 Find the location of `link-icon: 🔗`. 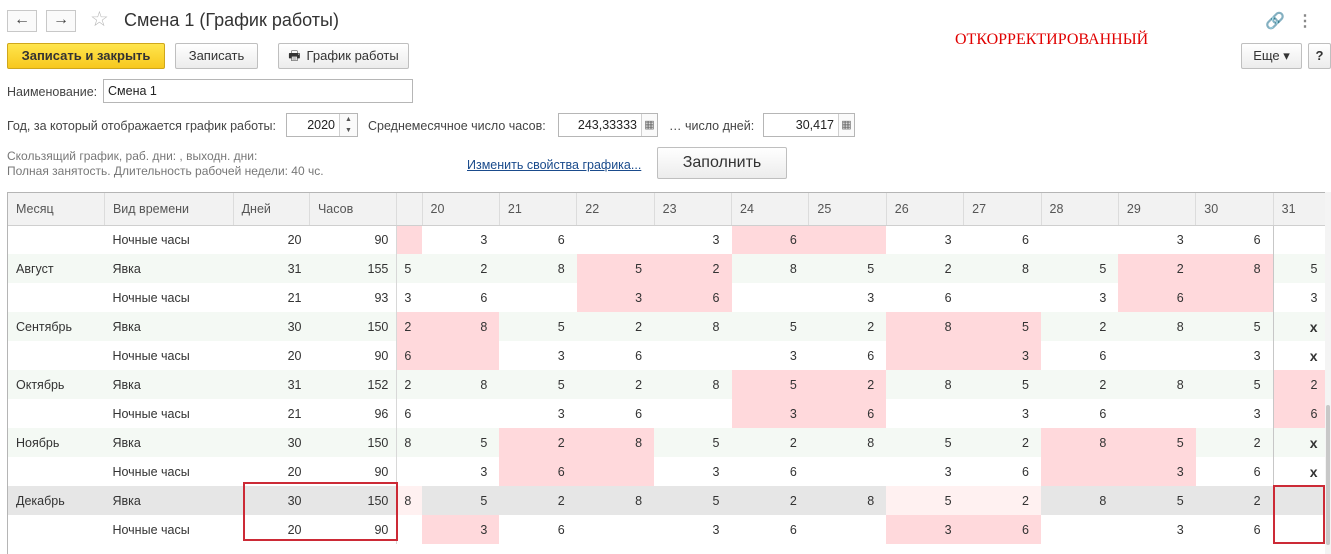

link-icon: 🔗 is located at coordinates (1275, 21).